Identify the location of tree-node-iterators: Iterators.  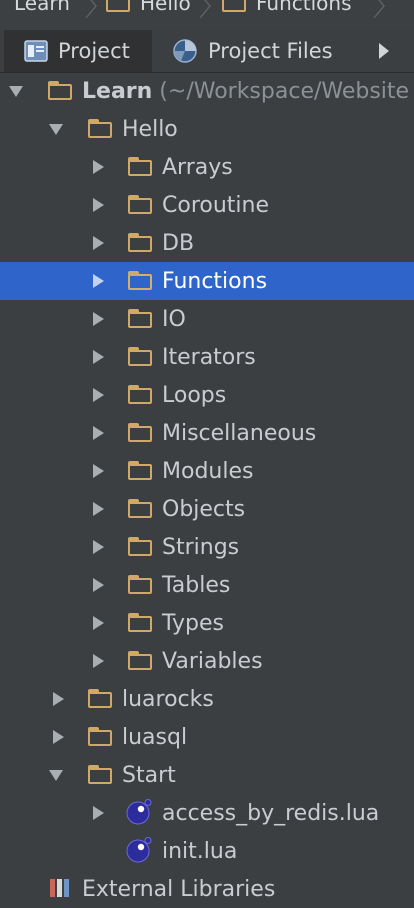
(207, 357).